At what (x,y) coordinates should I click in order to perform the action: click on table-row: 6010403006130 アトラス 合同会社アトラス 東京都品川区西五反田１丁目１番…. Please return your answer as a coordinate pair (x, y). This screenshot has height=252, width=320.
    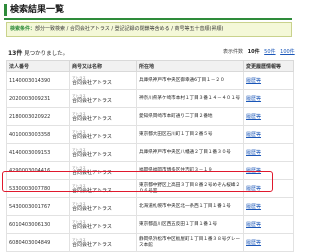
    Looking at the image, I should click on (150, 224).